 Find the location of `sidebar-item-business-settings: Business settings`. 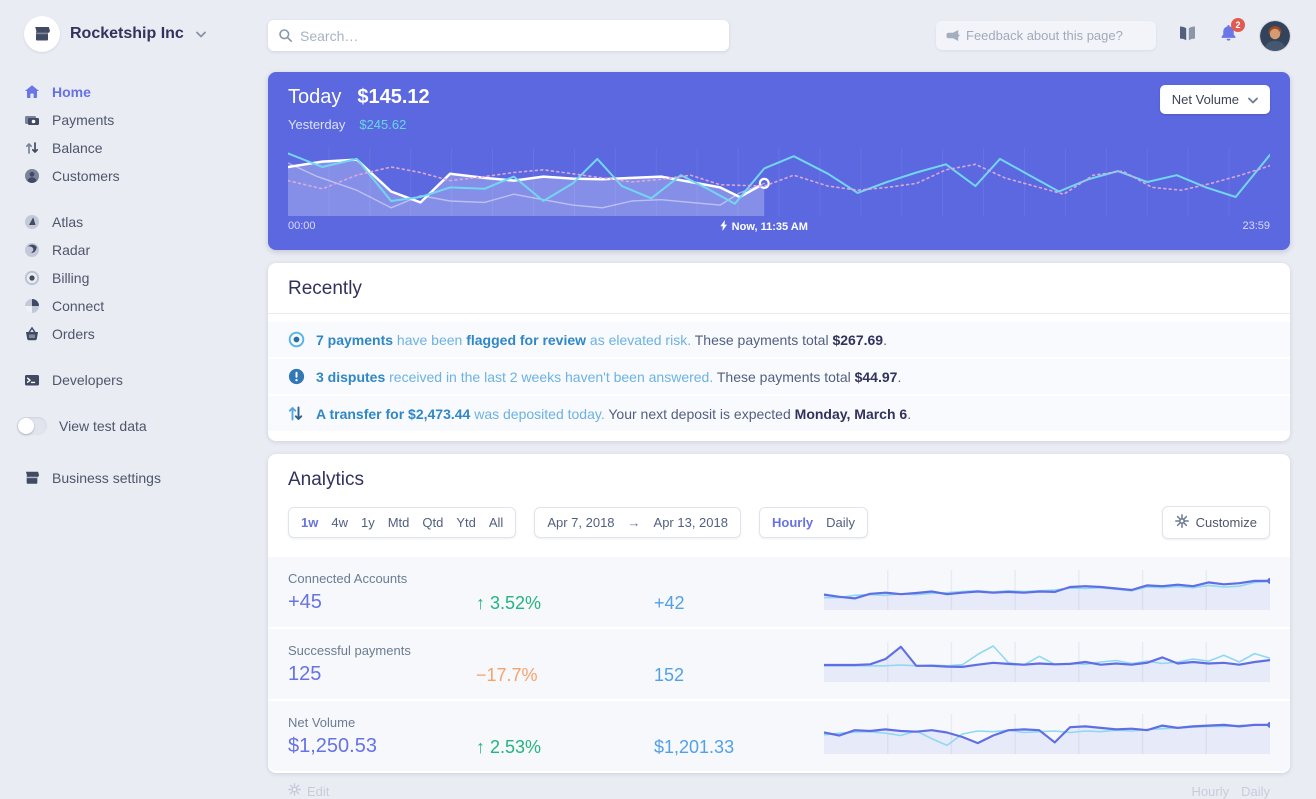

sidebar-item-business-settings: Business settings is located at coordinates (134, 478).